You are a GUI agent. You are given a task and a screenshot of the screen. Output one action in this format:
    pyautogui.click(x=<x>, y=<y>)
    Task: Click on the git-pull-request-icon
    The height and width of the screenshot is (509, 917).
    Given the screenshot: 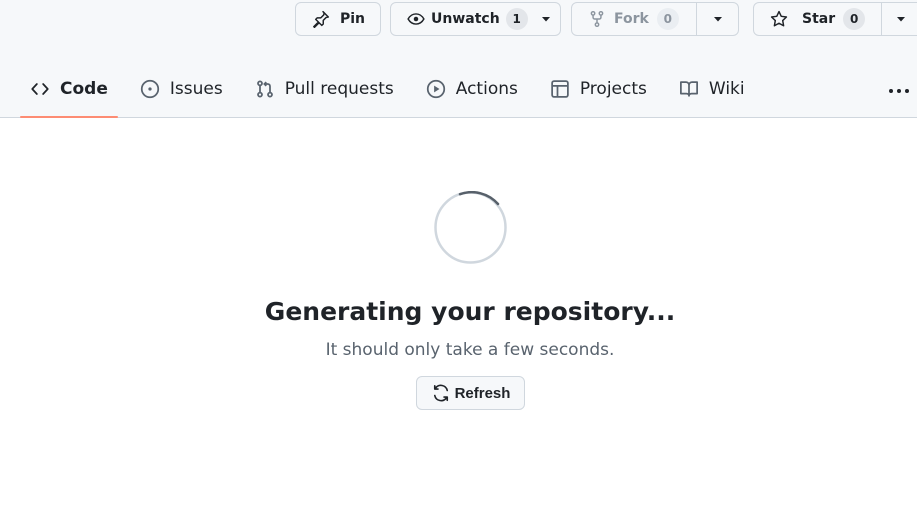 What is the action you would take?
    pyautogui.click(x=265, y=89)
    